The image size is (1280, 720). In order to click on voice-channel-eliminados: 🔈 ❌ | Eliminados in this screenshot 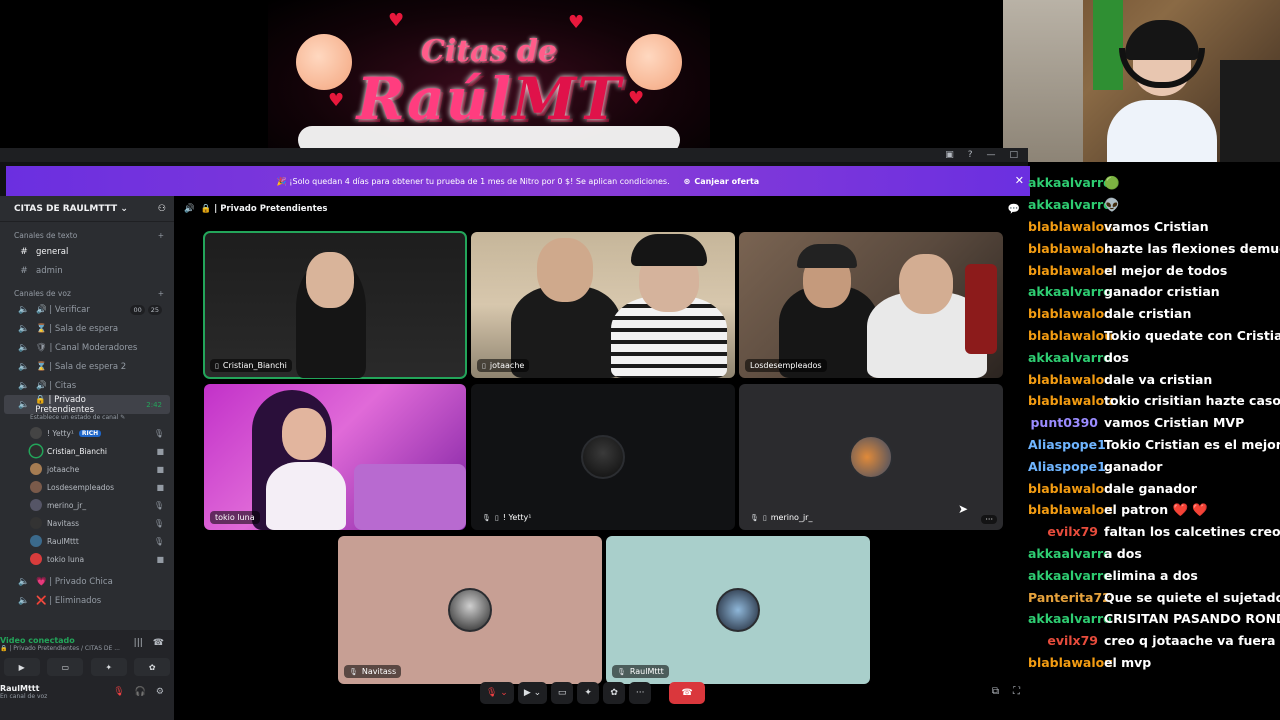, I will do `click(87, 600)`.